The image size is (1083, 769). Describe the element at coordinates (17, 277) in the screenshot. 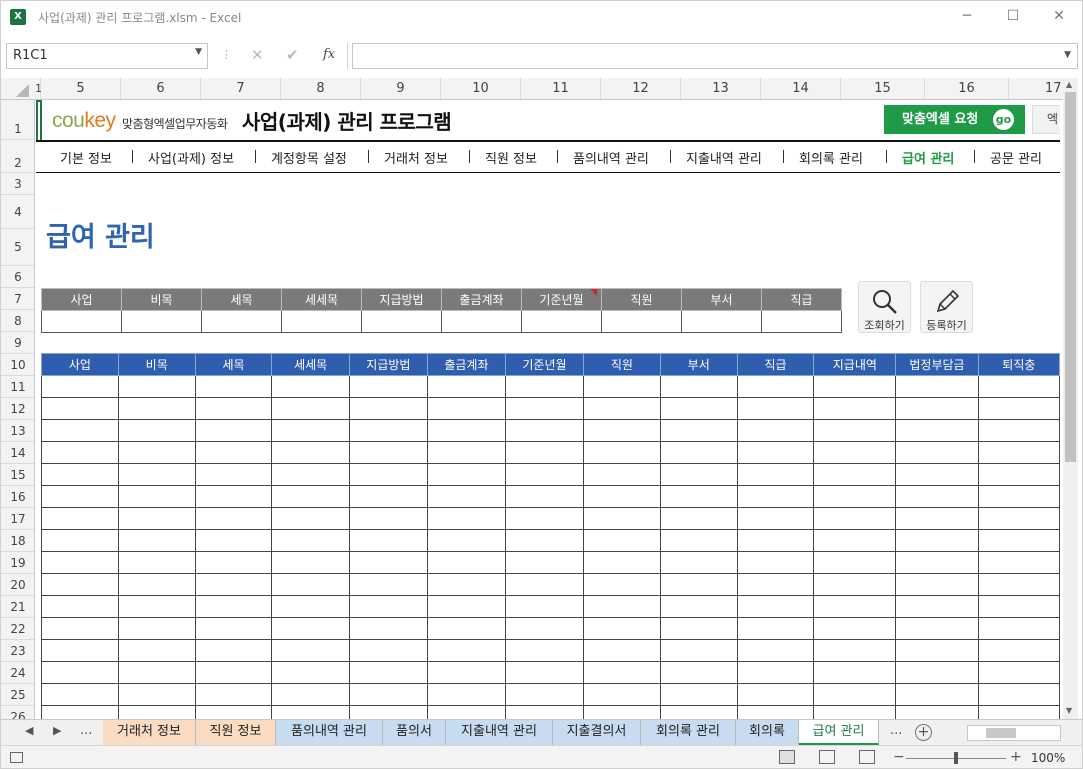

I see `row-header: 6` at that location.